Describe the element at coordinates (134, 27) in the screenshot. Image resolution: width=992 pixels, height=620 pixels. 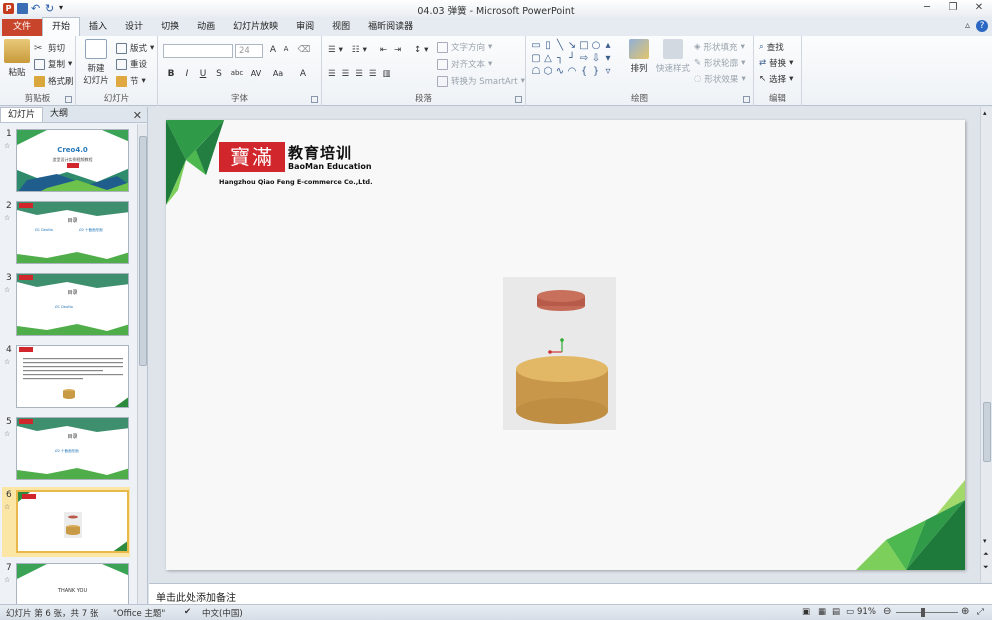
I see `tab-design: 设计` at that location.